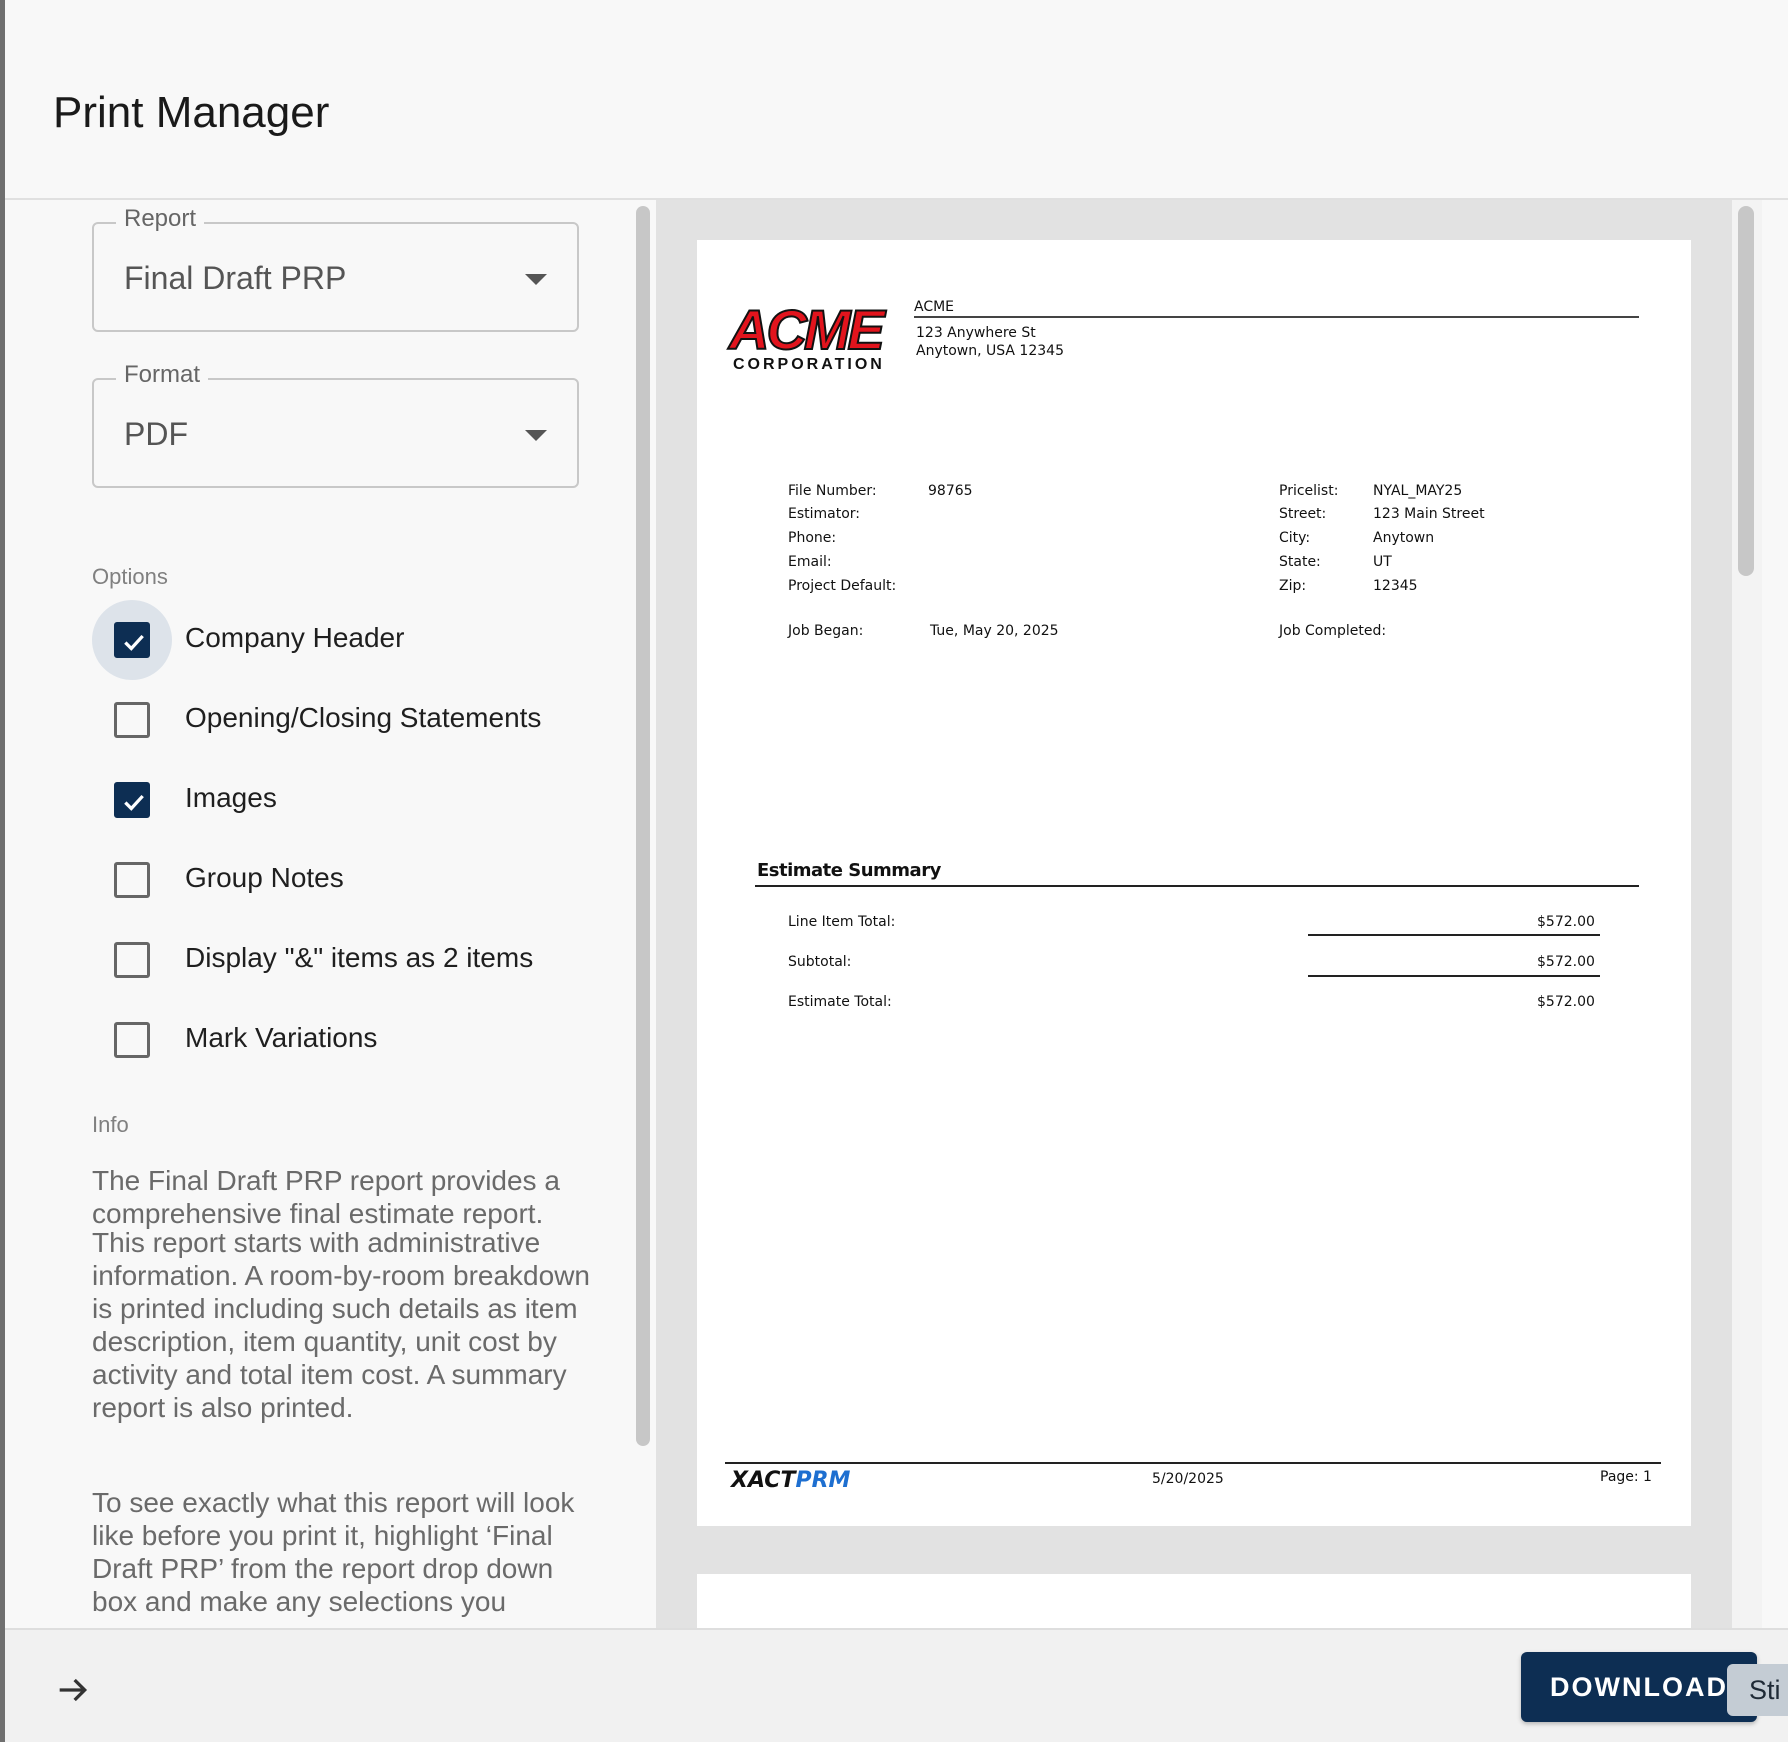  Describe the element at coordinates (1418, 491) in the screenshot. I see `field-value: NYAL_MAY25` at that location.